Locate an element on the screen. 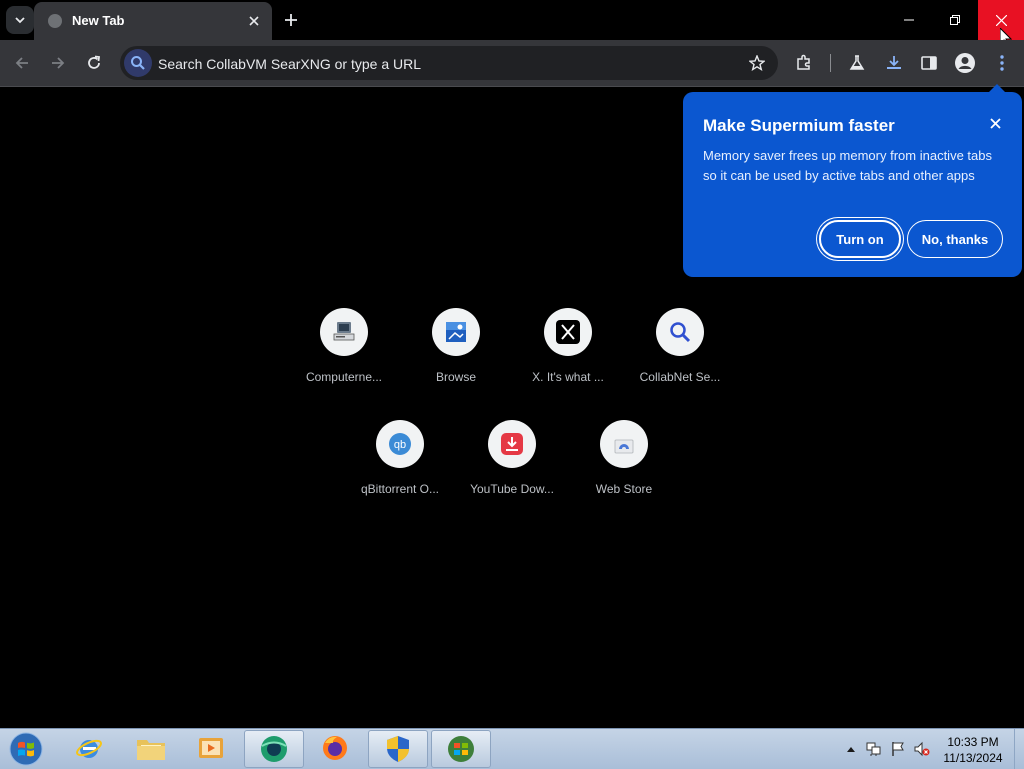 This screenshot has height=769, width=1024. qbittorrent-icon: qb is located at coordinates (400, 444).